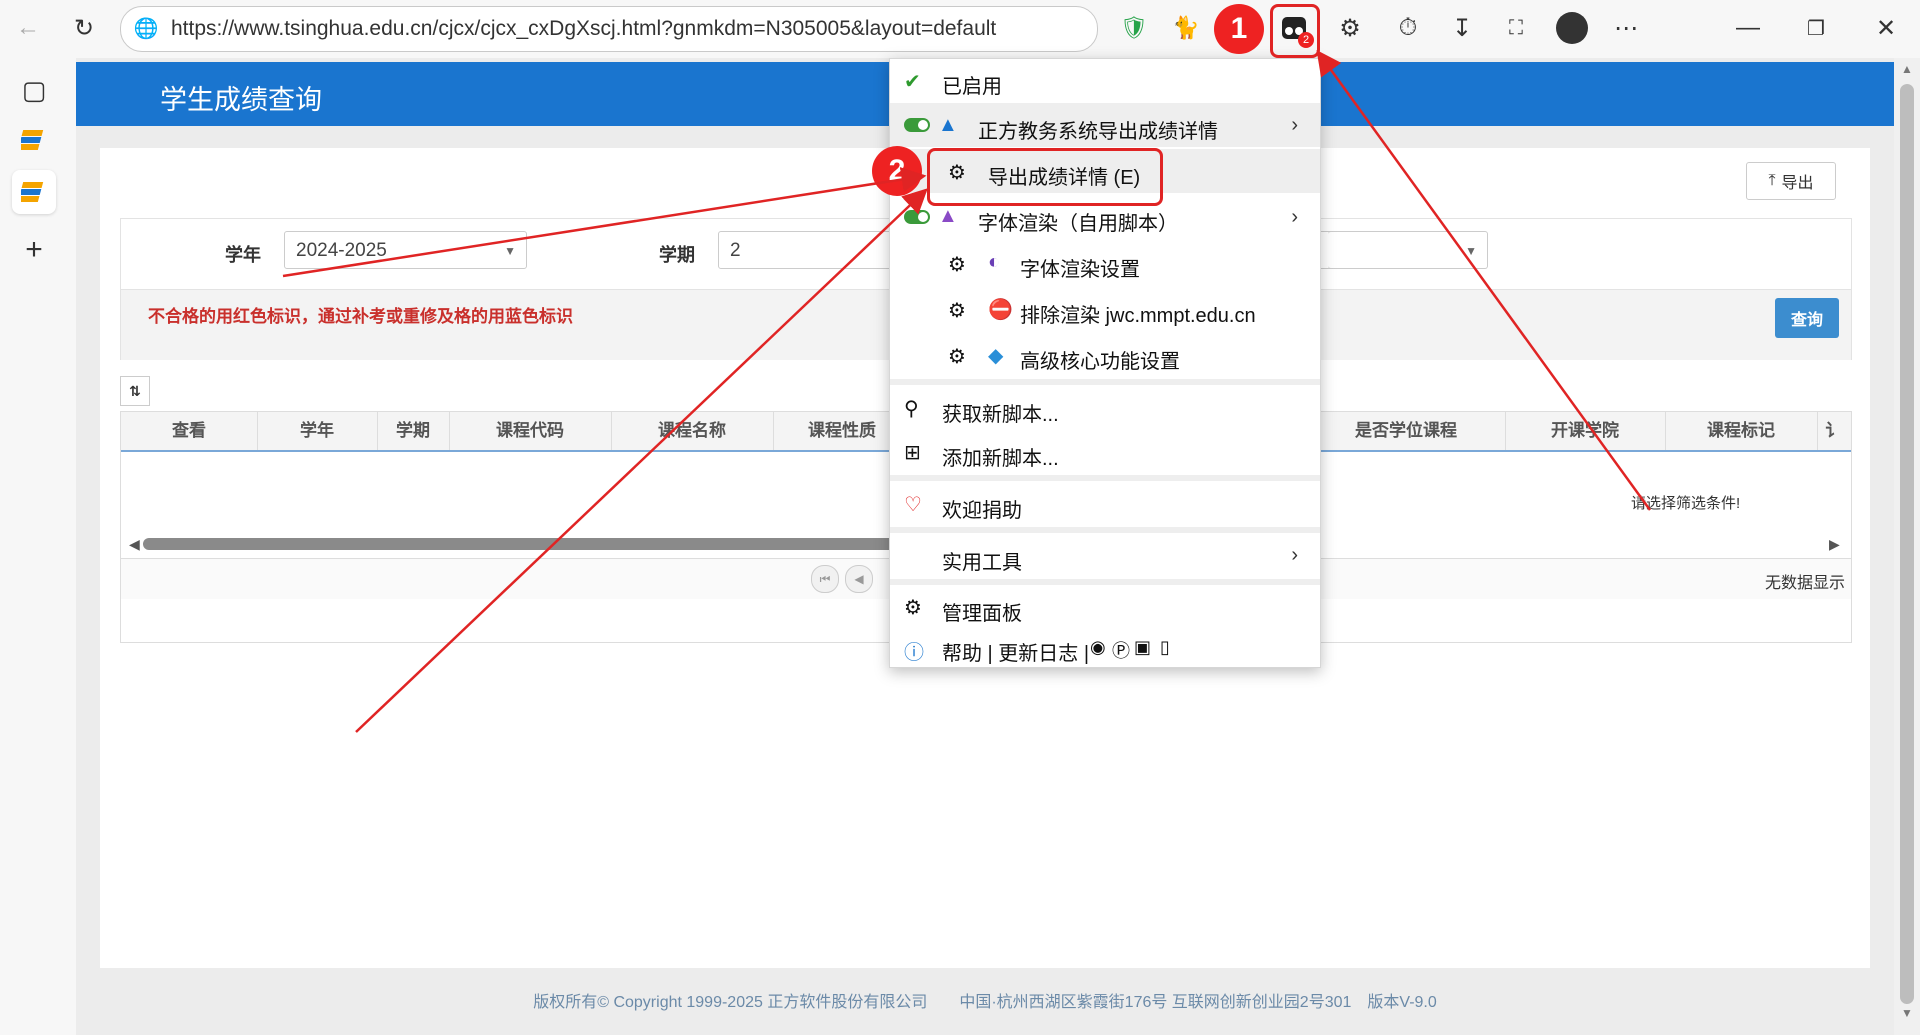 The width and height of the screenshot is (1920, 1035). What do you see at coordinates (1462, 28) in the screenshot?
I see `download-icon: ↧` at bounding box center [1462, 28].